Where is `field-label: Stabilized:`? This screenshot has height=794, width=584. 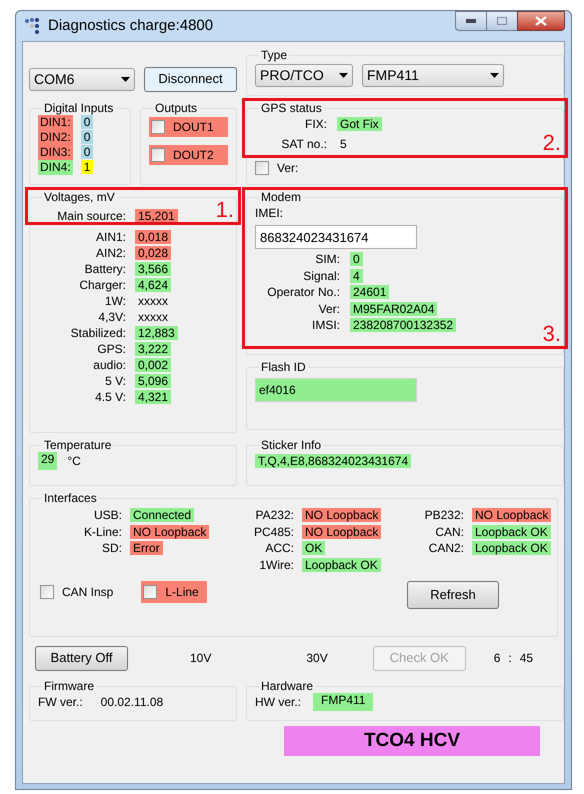
field-label: Stabilized: is located at coordinates (98, 333).